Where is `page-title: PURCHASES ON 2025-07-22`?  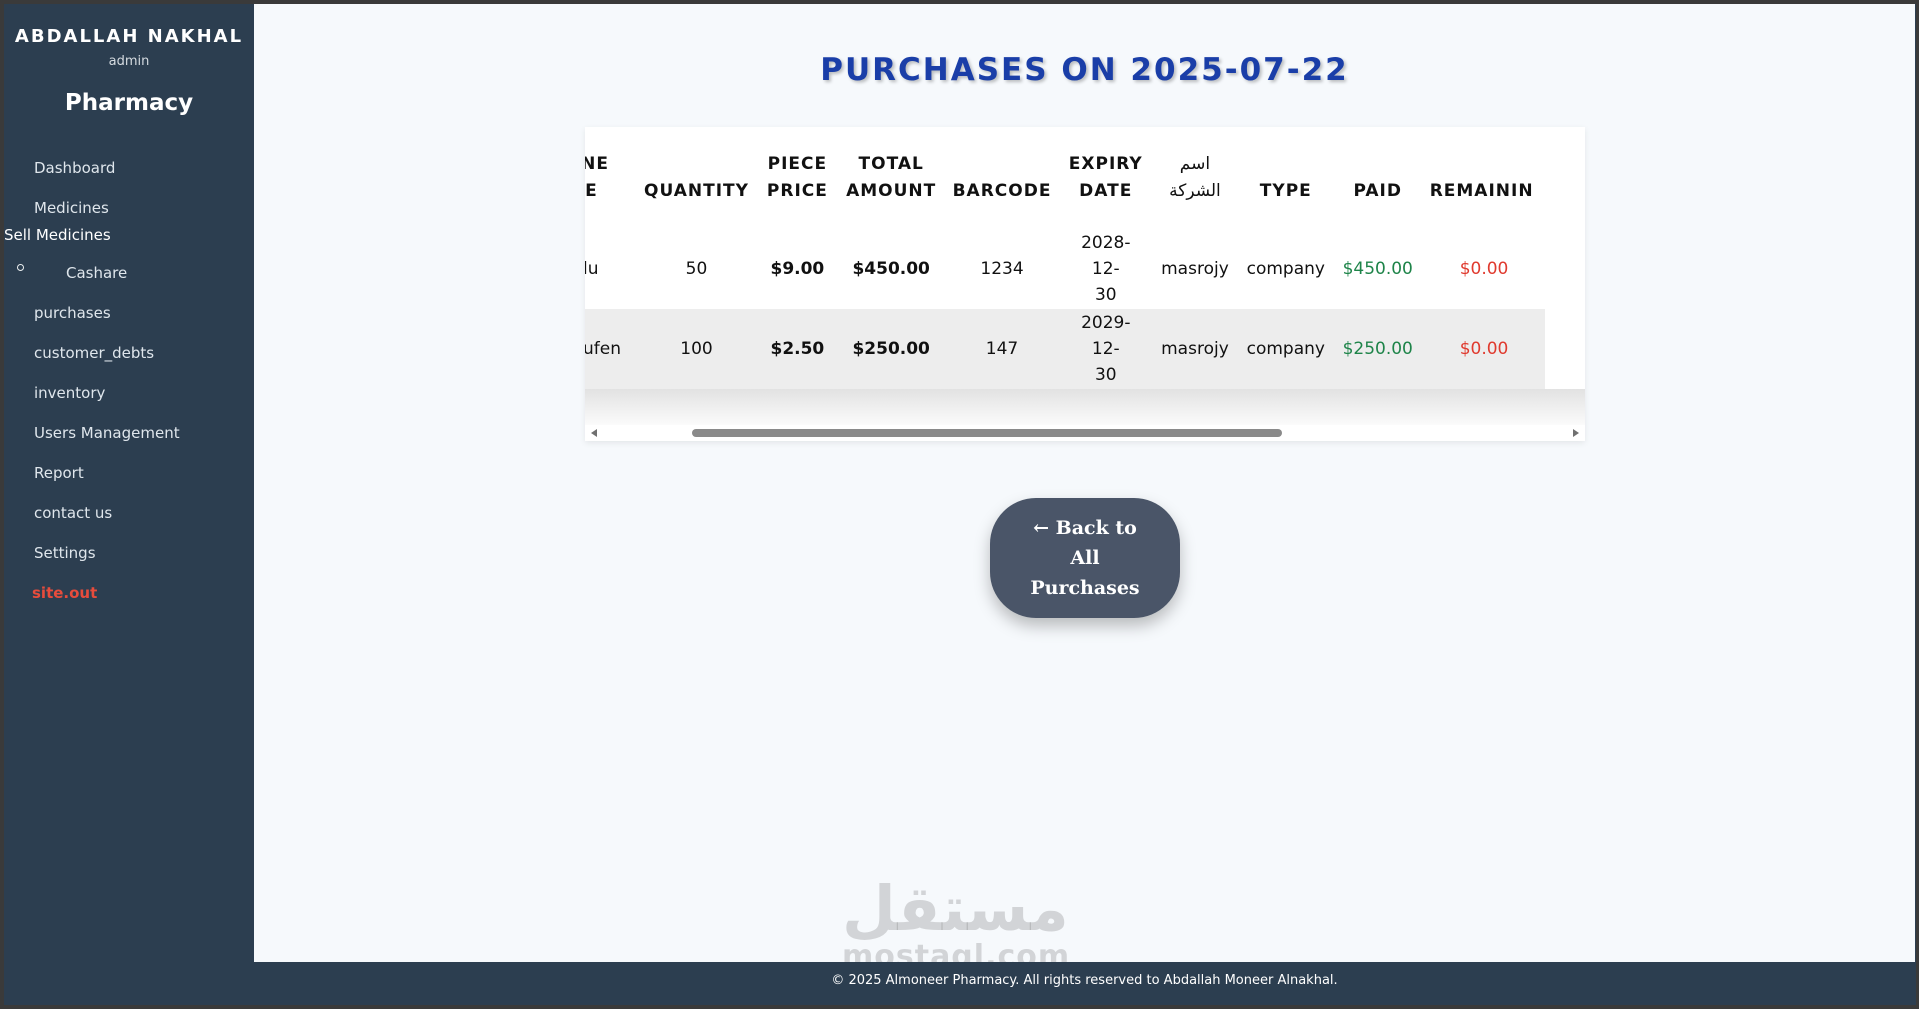 page-title: PURCHASES ON 2025-07-22 is located at coordinates (1084, 70).